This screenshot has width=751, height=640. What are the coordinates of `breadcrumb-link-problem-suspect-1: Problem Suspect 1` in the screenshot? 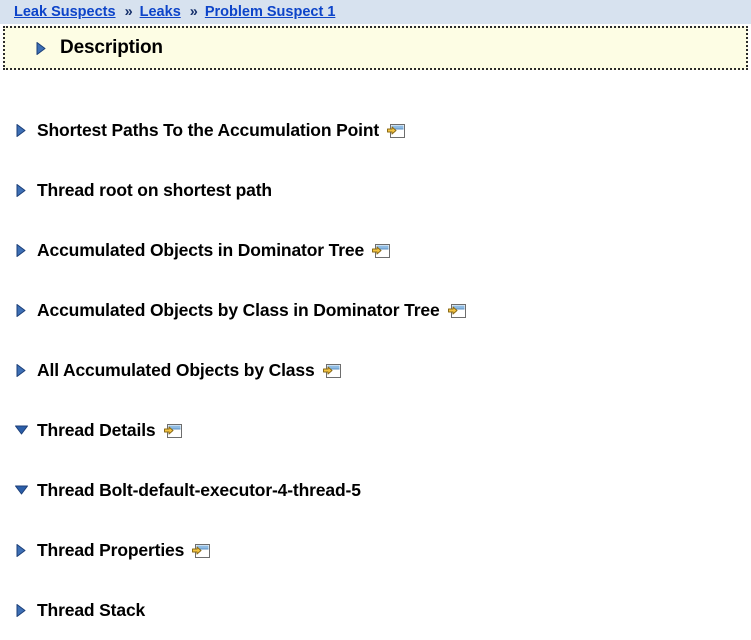 It's located at (270, 12).